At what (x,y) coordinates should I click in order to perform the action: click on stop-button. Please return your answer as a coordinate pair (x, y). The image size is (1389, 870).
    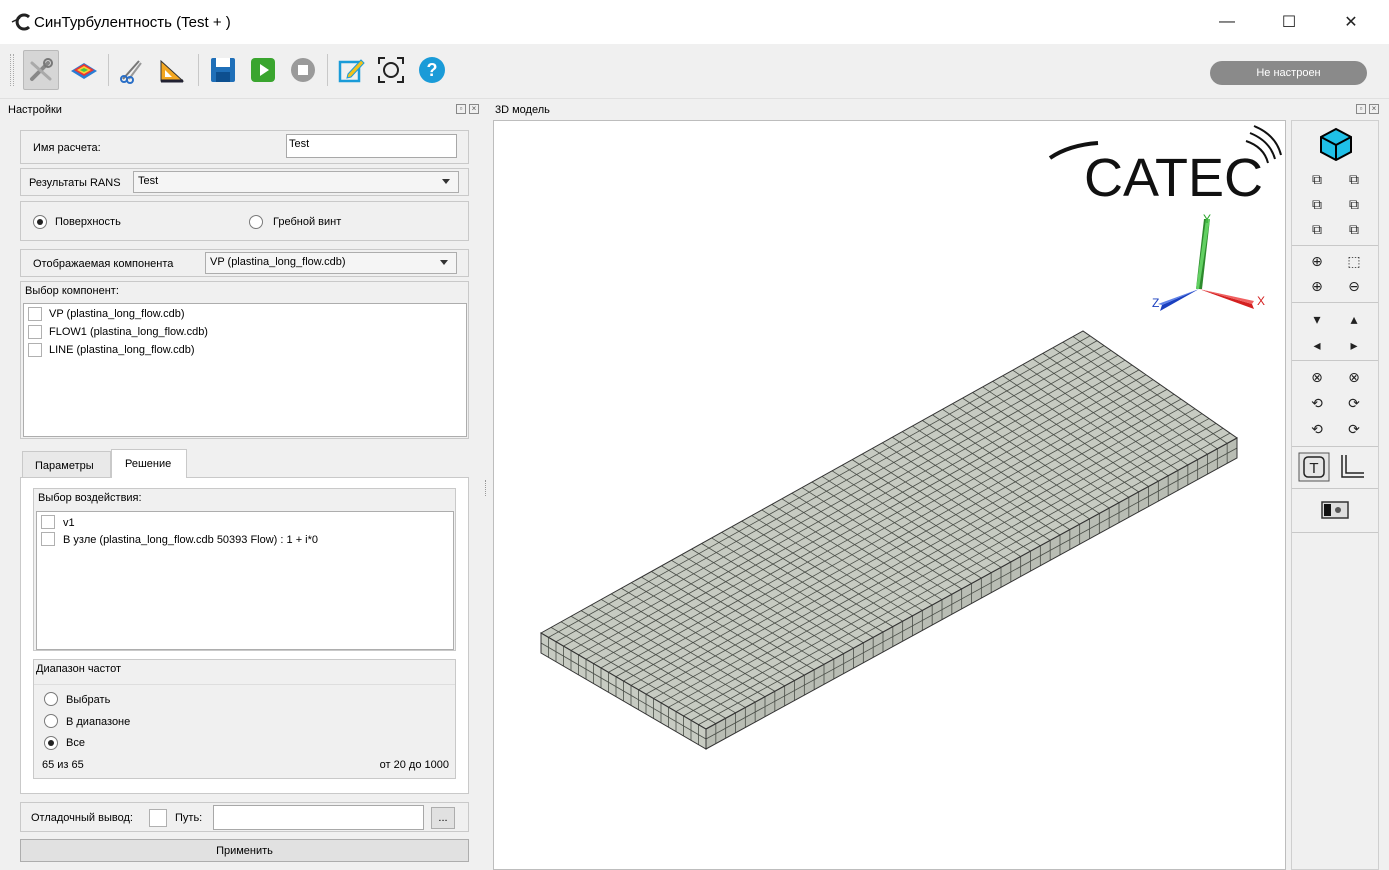
    Looking at the image, I should click on (303, 70).